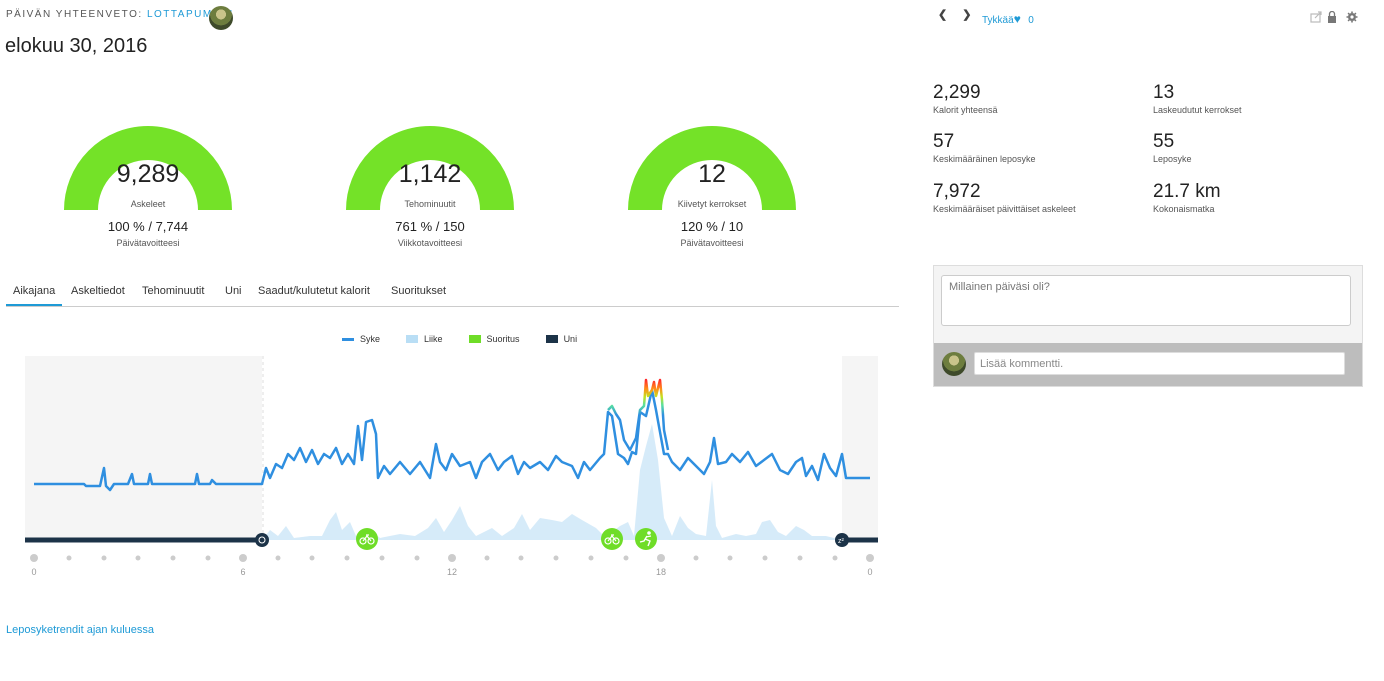  I want to click on floors-value: 12, so click(712, 174).